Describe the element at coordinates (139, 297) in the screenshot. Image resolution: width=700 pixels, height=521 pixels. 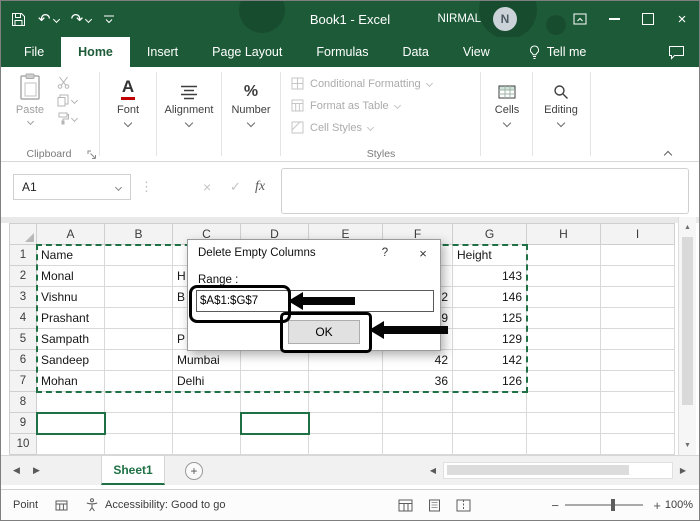
I see `cell-B3` at that location.